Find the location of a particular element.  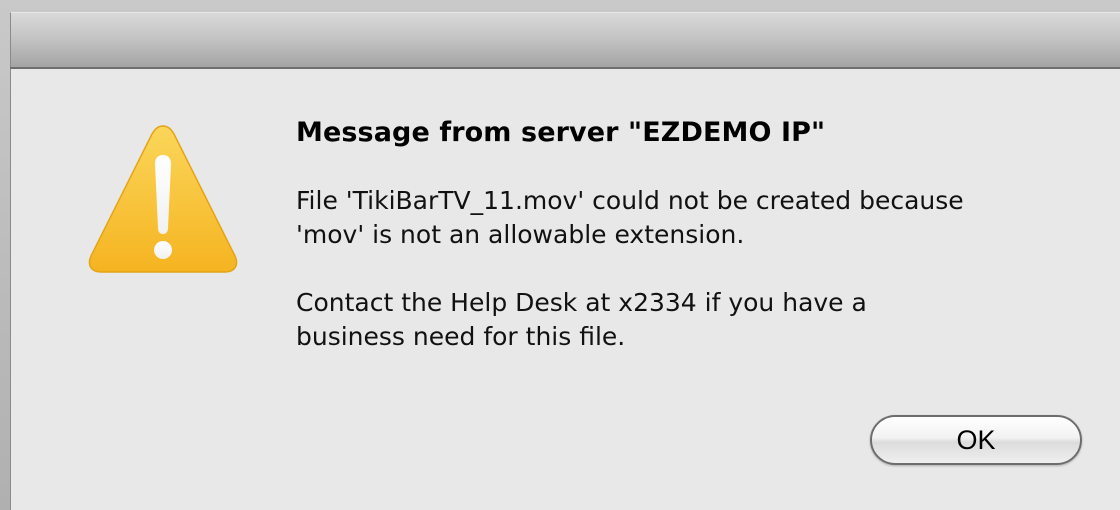

message-line: 'mov' is not an allowable extension. is located at coordinates (520, 234).